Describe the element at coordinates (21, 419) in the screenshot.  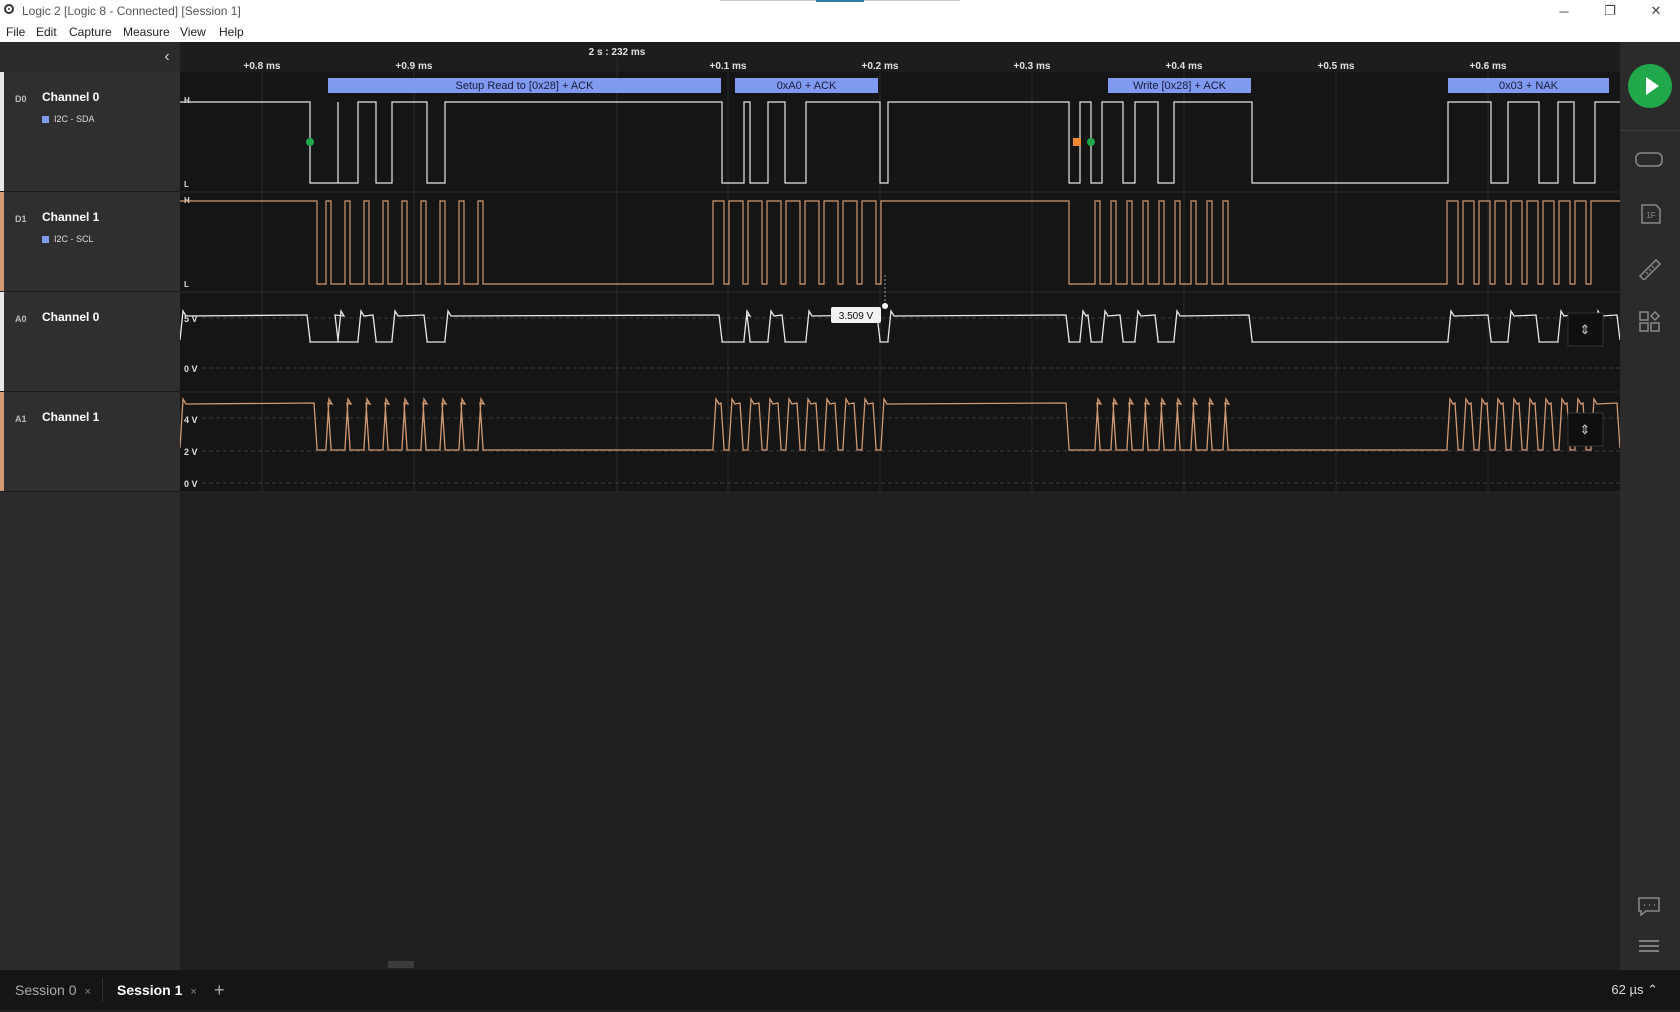
I see `channel-id: A1` at that location.